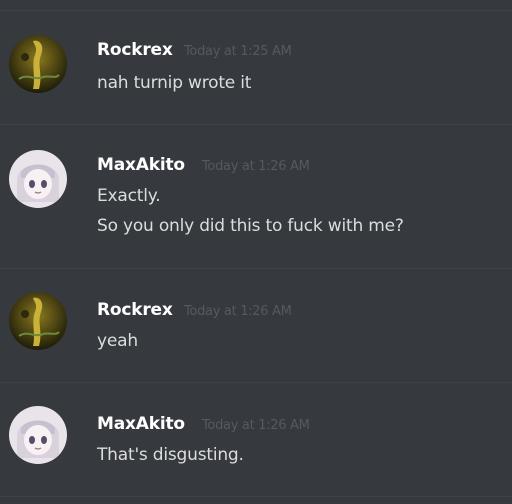 This screenshot has height=504, width=512. Describe the element at coordinates (117, 341) in the screenshot. I see `message-text: yeah` at that location.